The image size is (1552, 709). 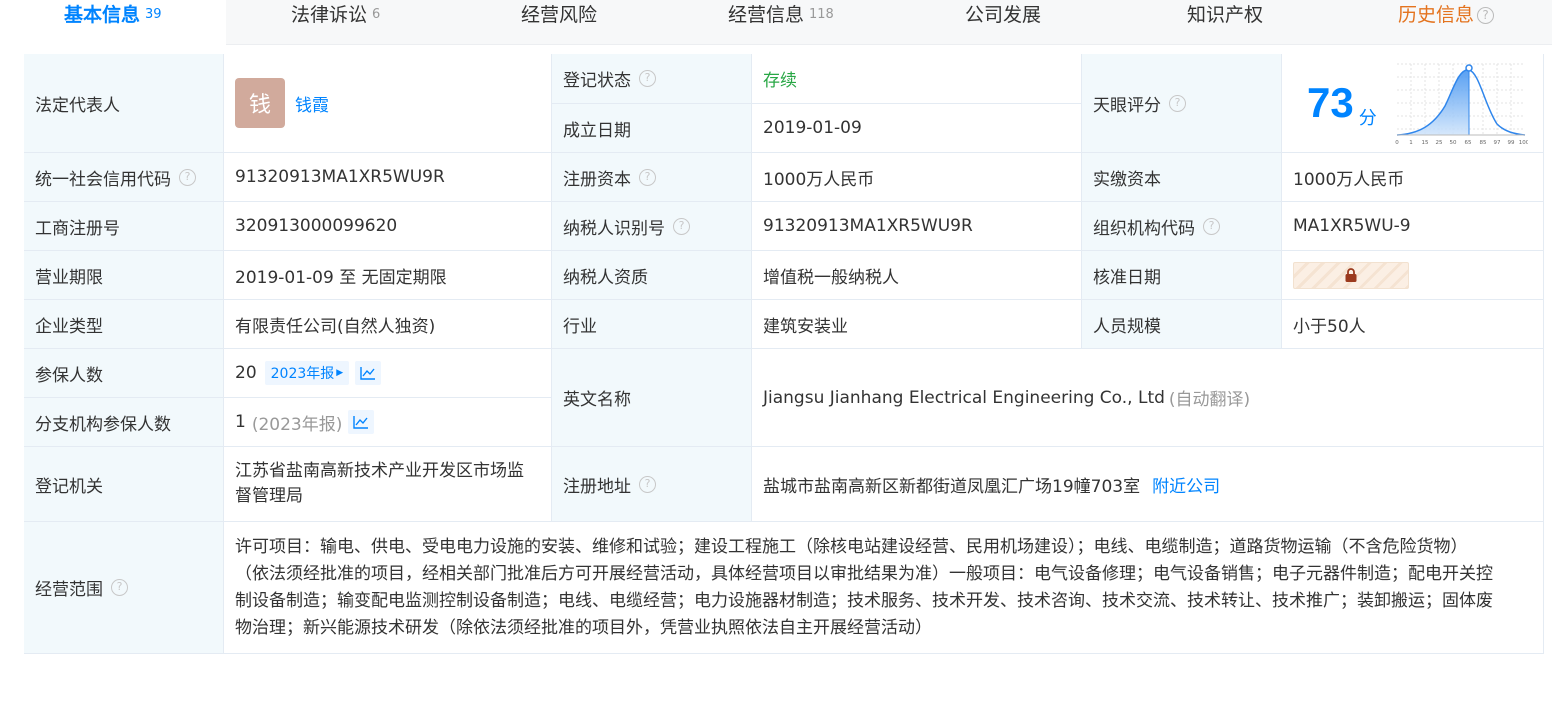 What do you see at coordinates (1413, 177) in the screenshot?
I see `paid-capital-value: 1000万人民币` at bounding box center [1413, 177].